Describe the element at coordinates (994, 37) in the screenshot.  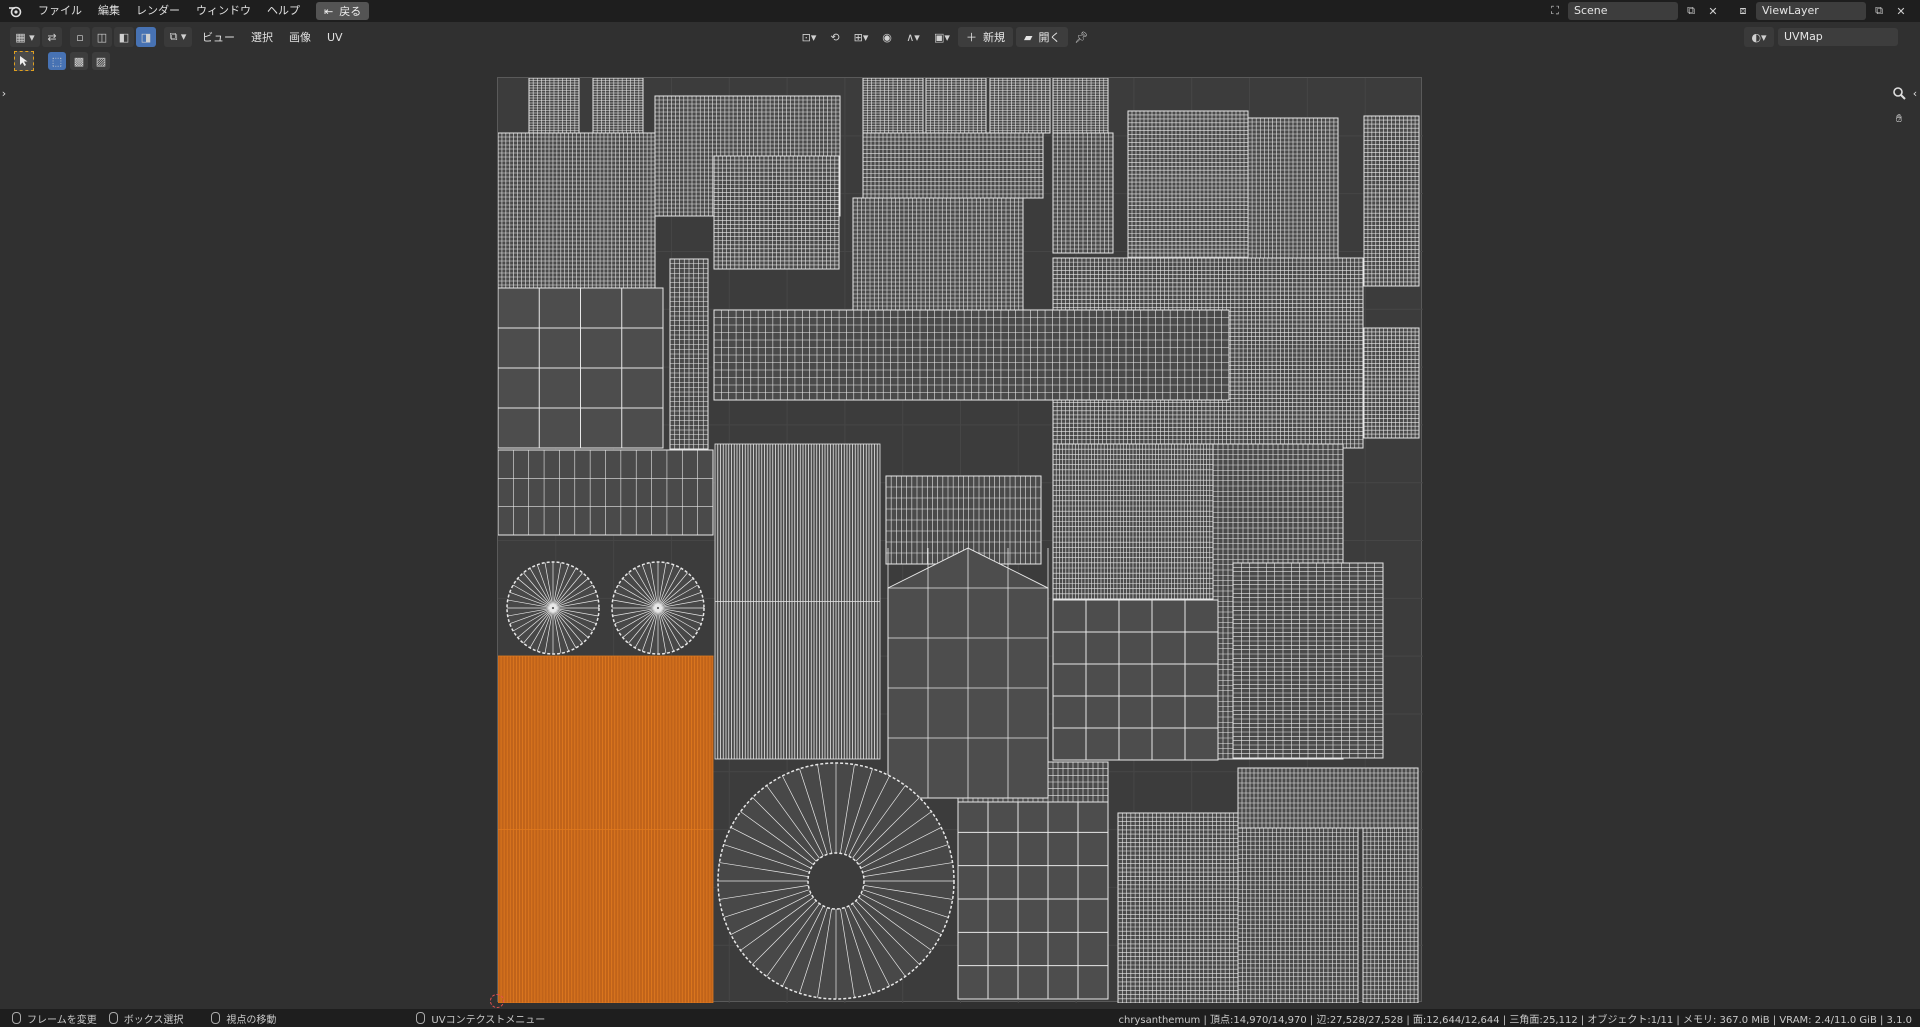
I see `new-label: 新規` at that location.